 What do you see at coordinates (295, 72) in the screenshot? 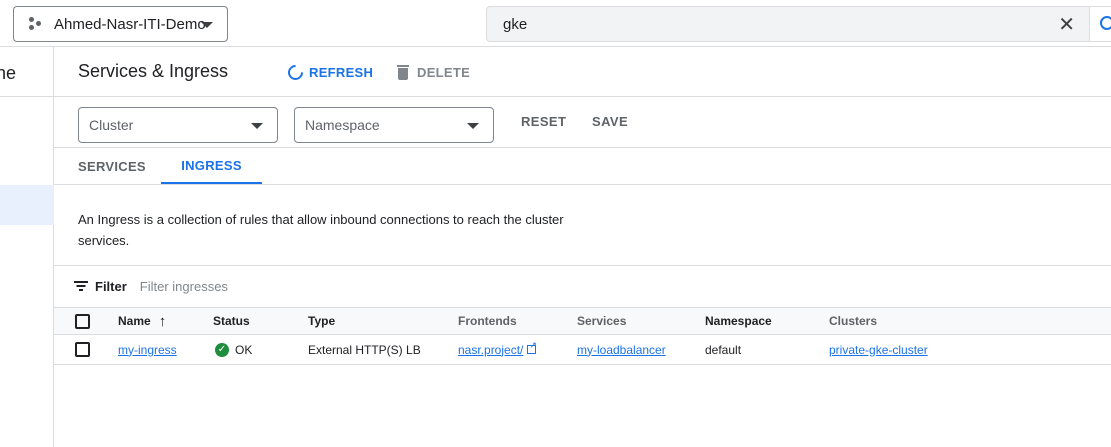
I see `refresh-icon` at bounding box center [295, 72].